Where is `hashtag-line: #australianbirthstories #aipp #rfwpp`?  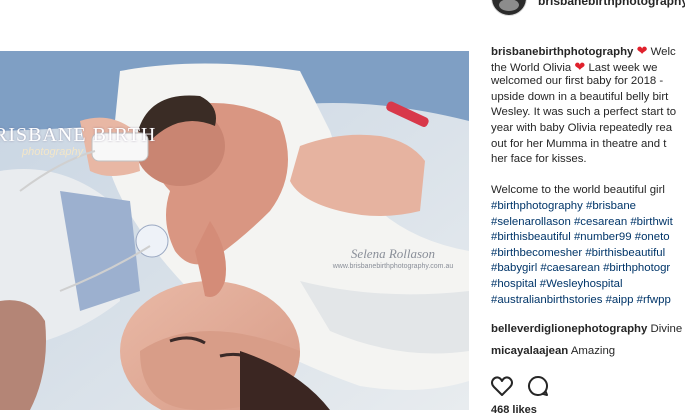
hashtag-line: #australianbirthstories #aipp #rfwpp is located at coordinates (588, 301).